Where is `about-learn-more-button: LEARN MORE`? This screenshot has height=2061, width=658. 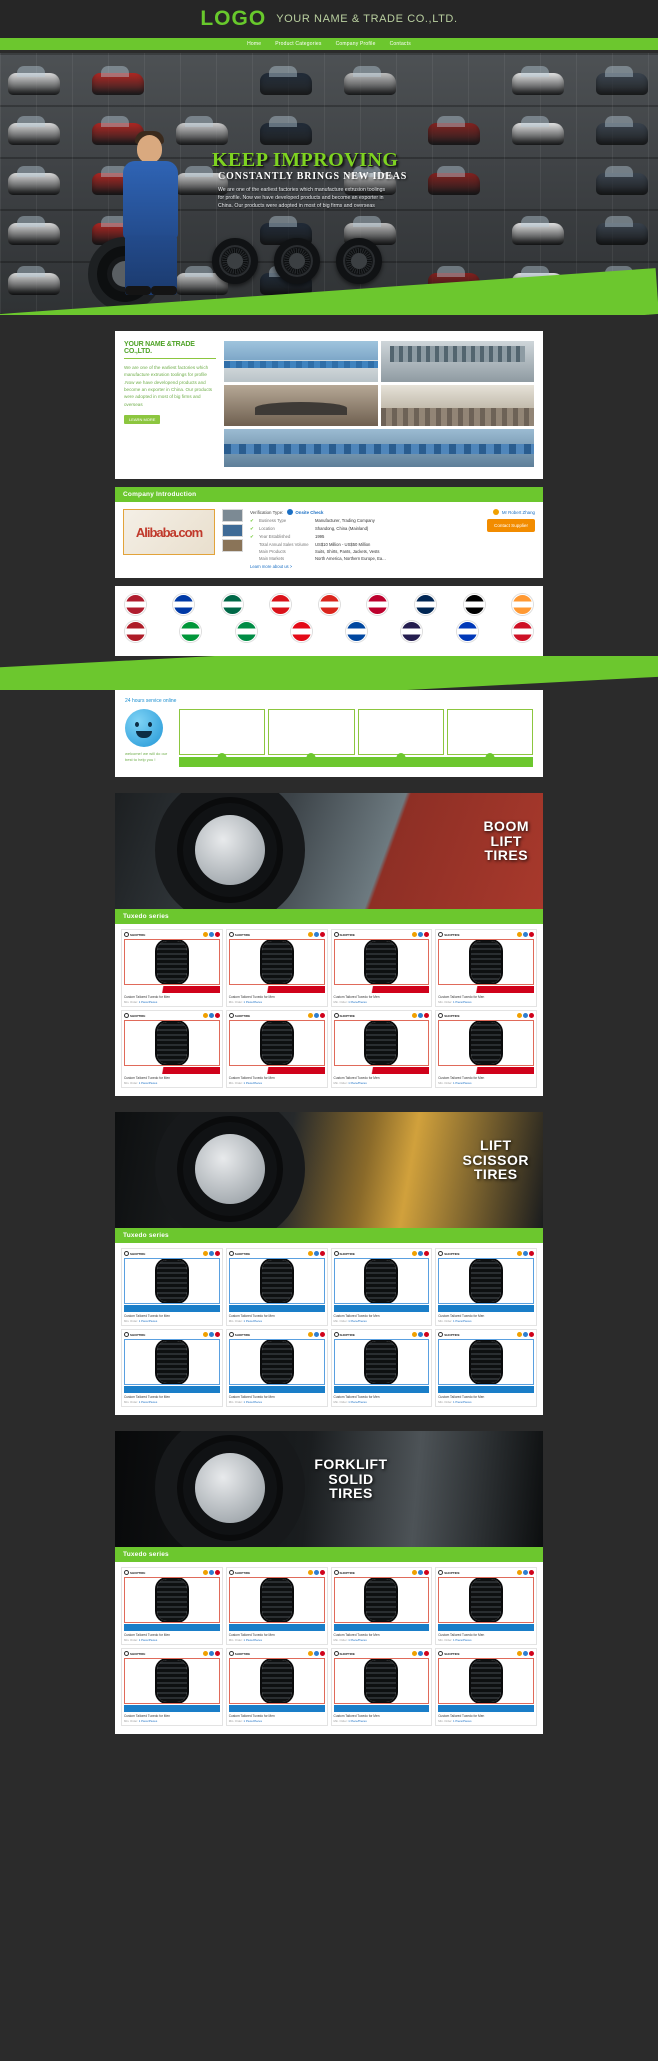 about-learn-more-button: LEARN MORE is located at coordinates (142, 420).